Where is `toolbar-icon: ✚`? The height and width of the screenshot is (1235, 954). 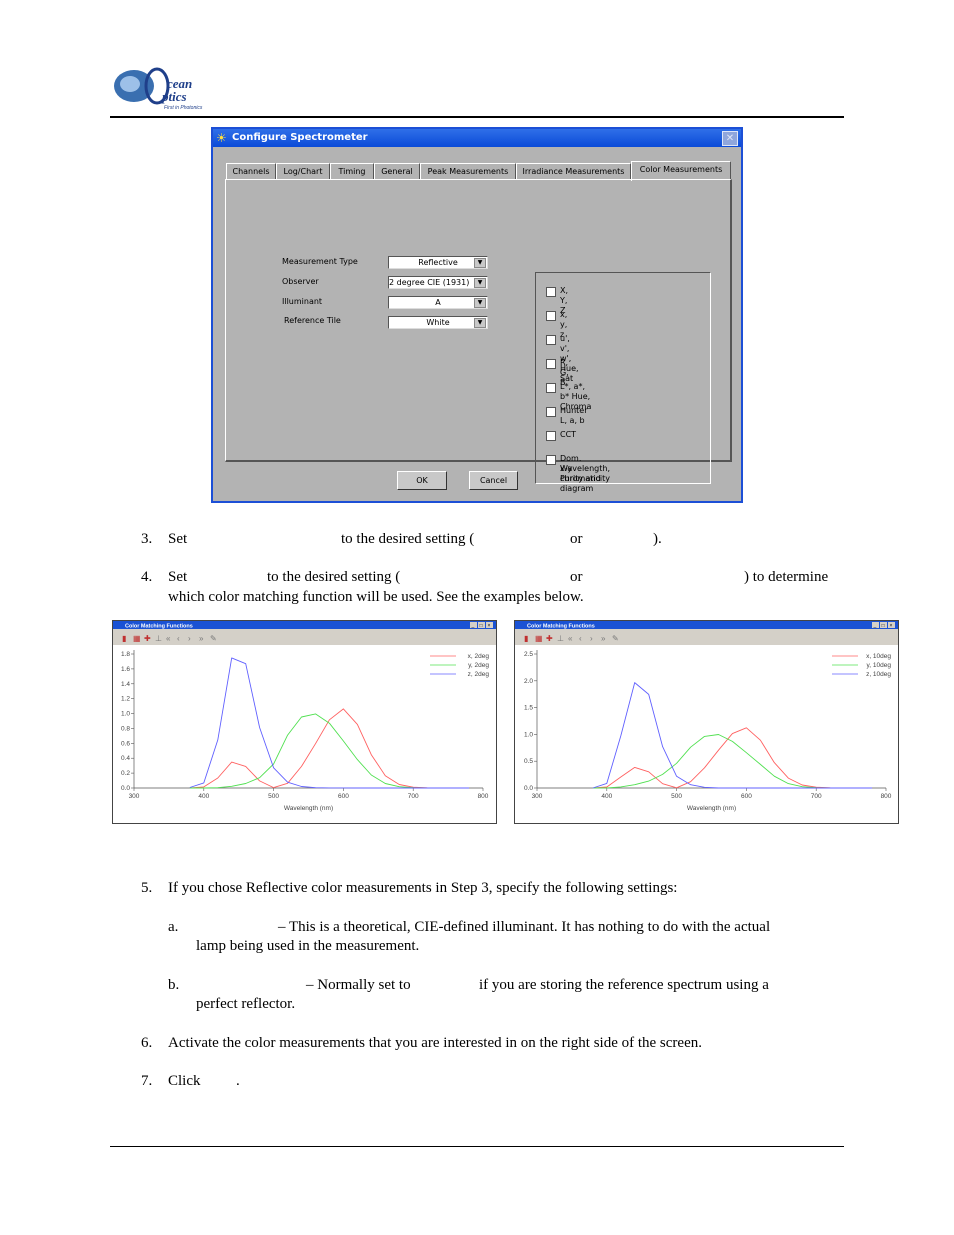 toolbar-icon: ✚ is located at coordinates (549, 638).